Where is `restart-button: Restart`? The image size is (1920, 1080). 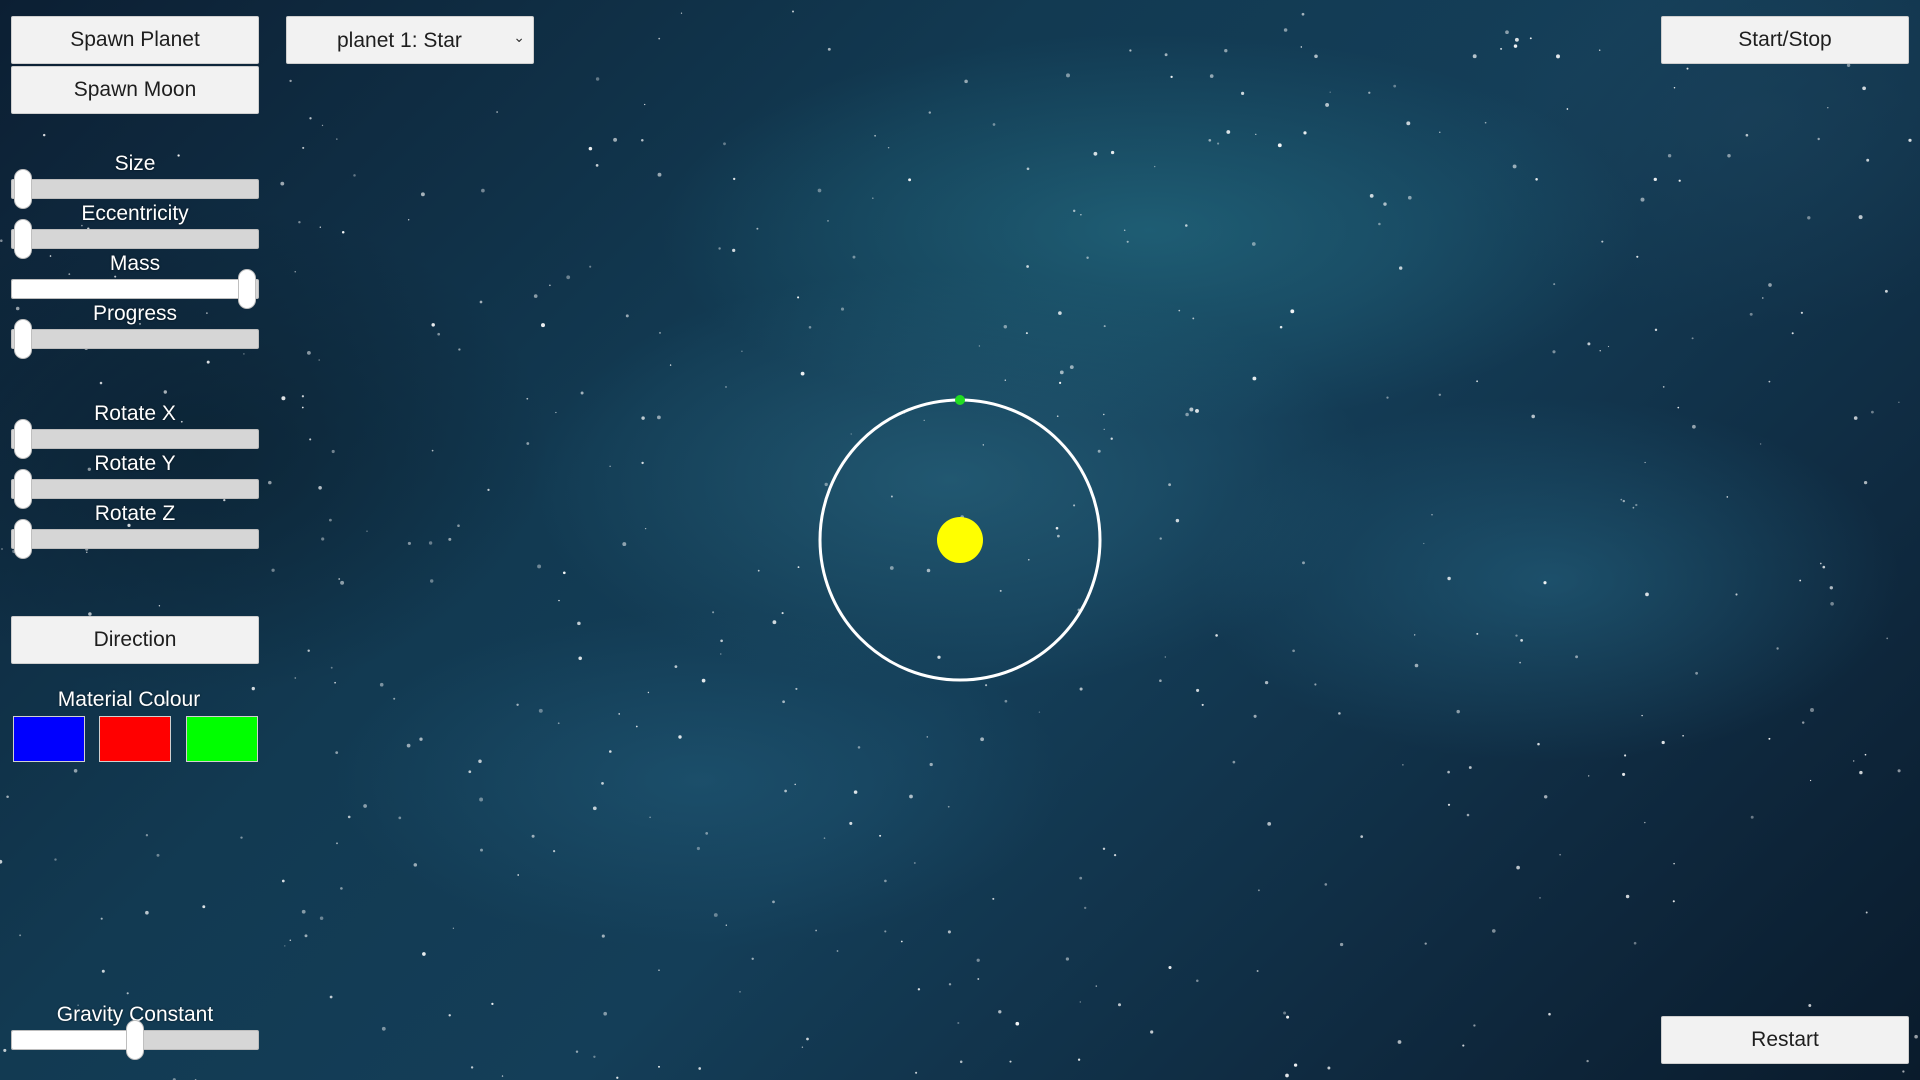
restart-button: Restart is located at coordinates (1785, 1040).